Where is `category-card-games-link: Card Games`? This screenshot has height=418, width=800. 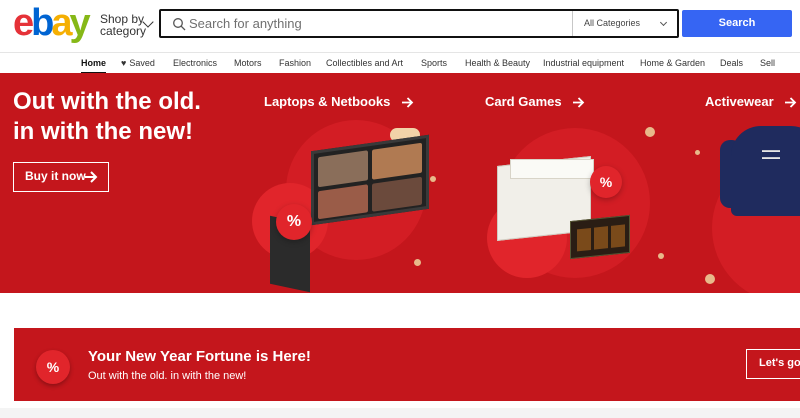
category-card-games-link: Card Games is located at coordinates (535, 101).